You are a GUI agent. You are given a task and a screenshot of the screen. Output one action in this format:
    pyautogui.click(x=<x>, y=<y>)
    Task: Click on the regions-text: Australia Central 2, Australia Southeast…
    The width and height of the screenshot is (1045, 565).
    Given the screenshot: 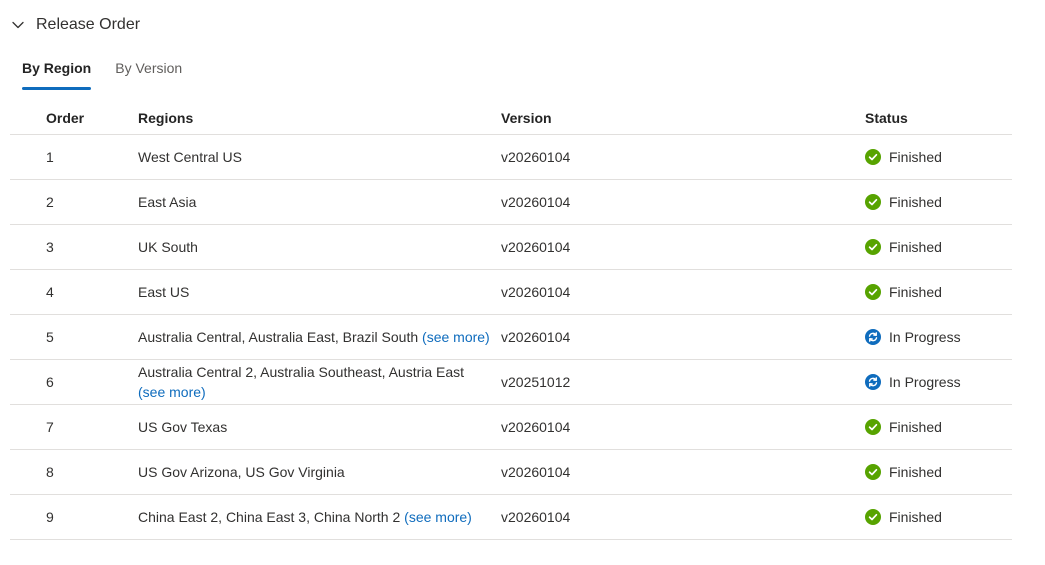 What is the action you would take?
    pyautogui.click(x=301, y=372)
    